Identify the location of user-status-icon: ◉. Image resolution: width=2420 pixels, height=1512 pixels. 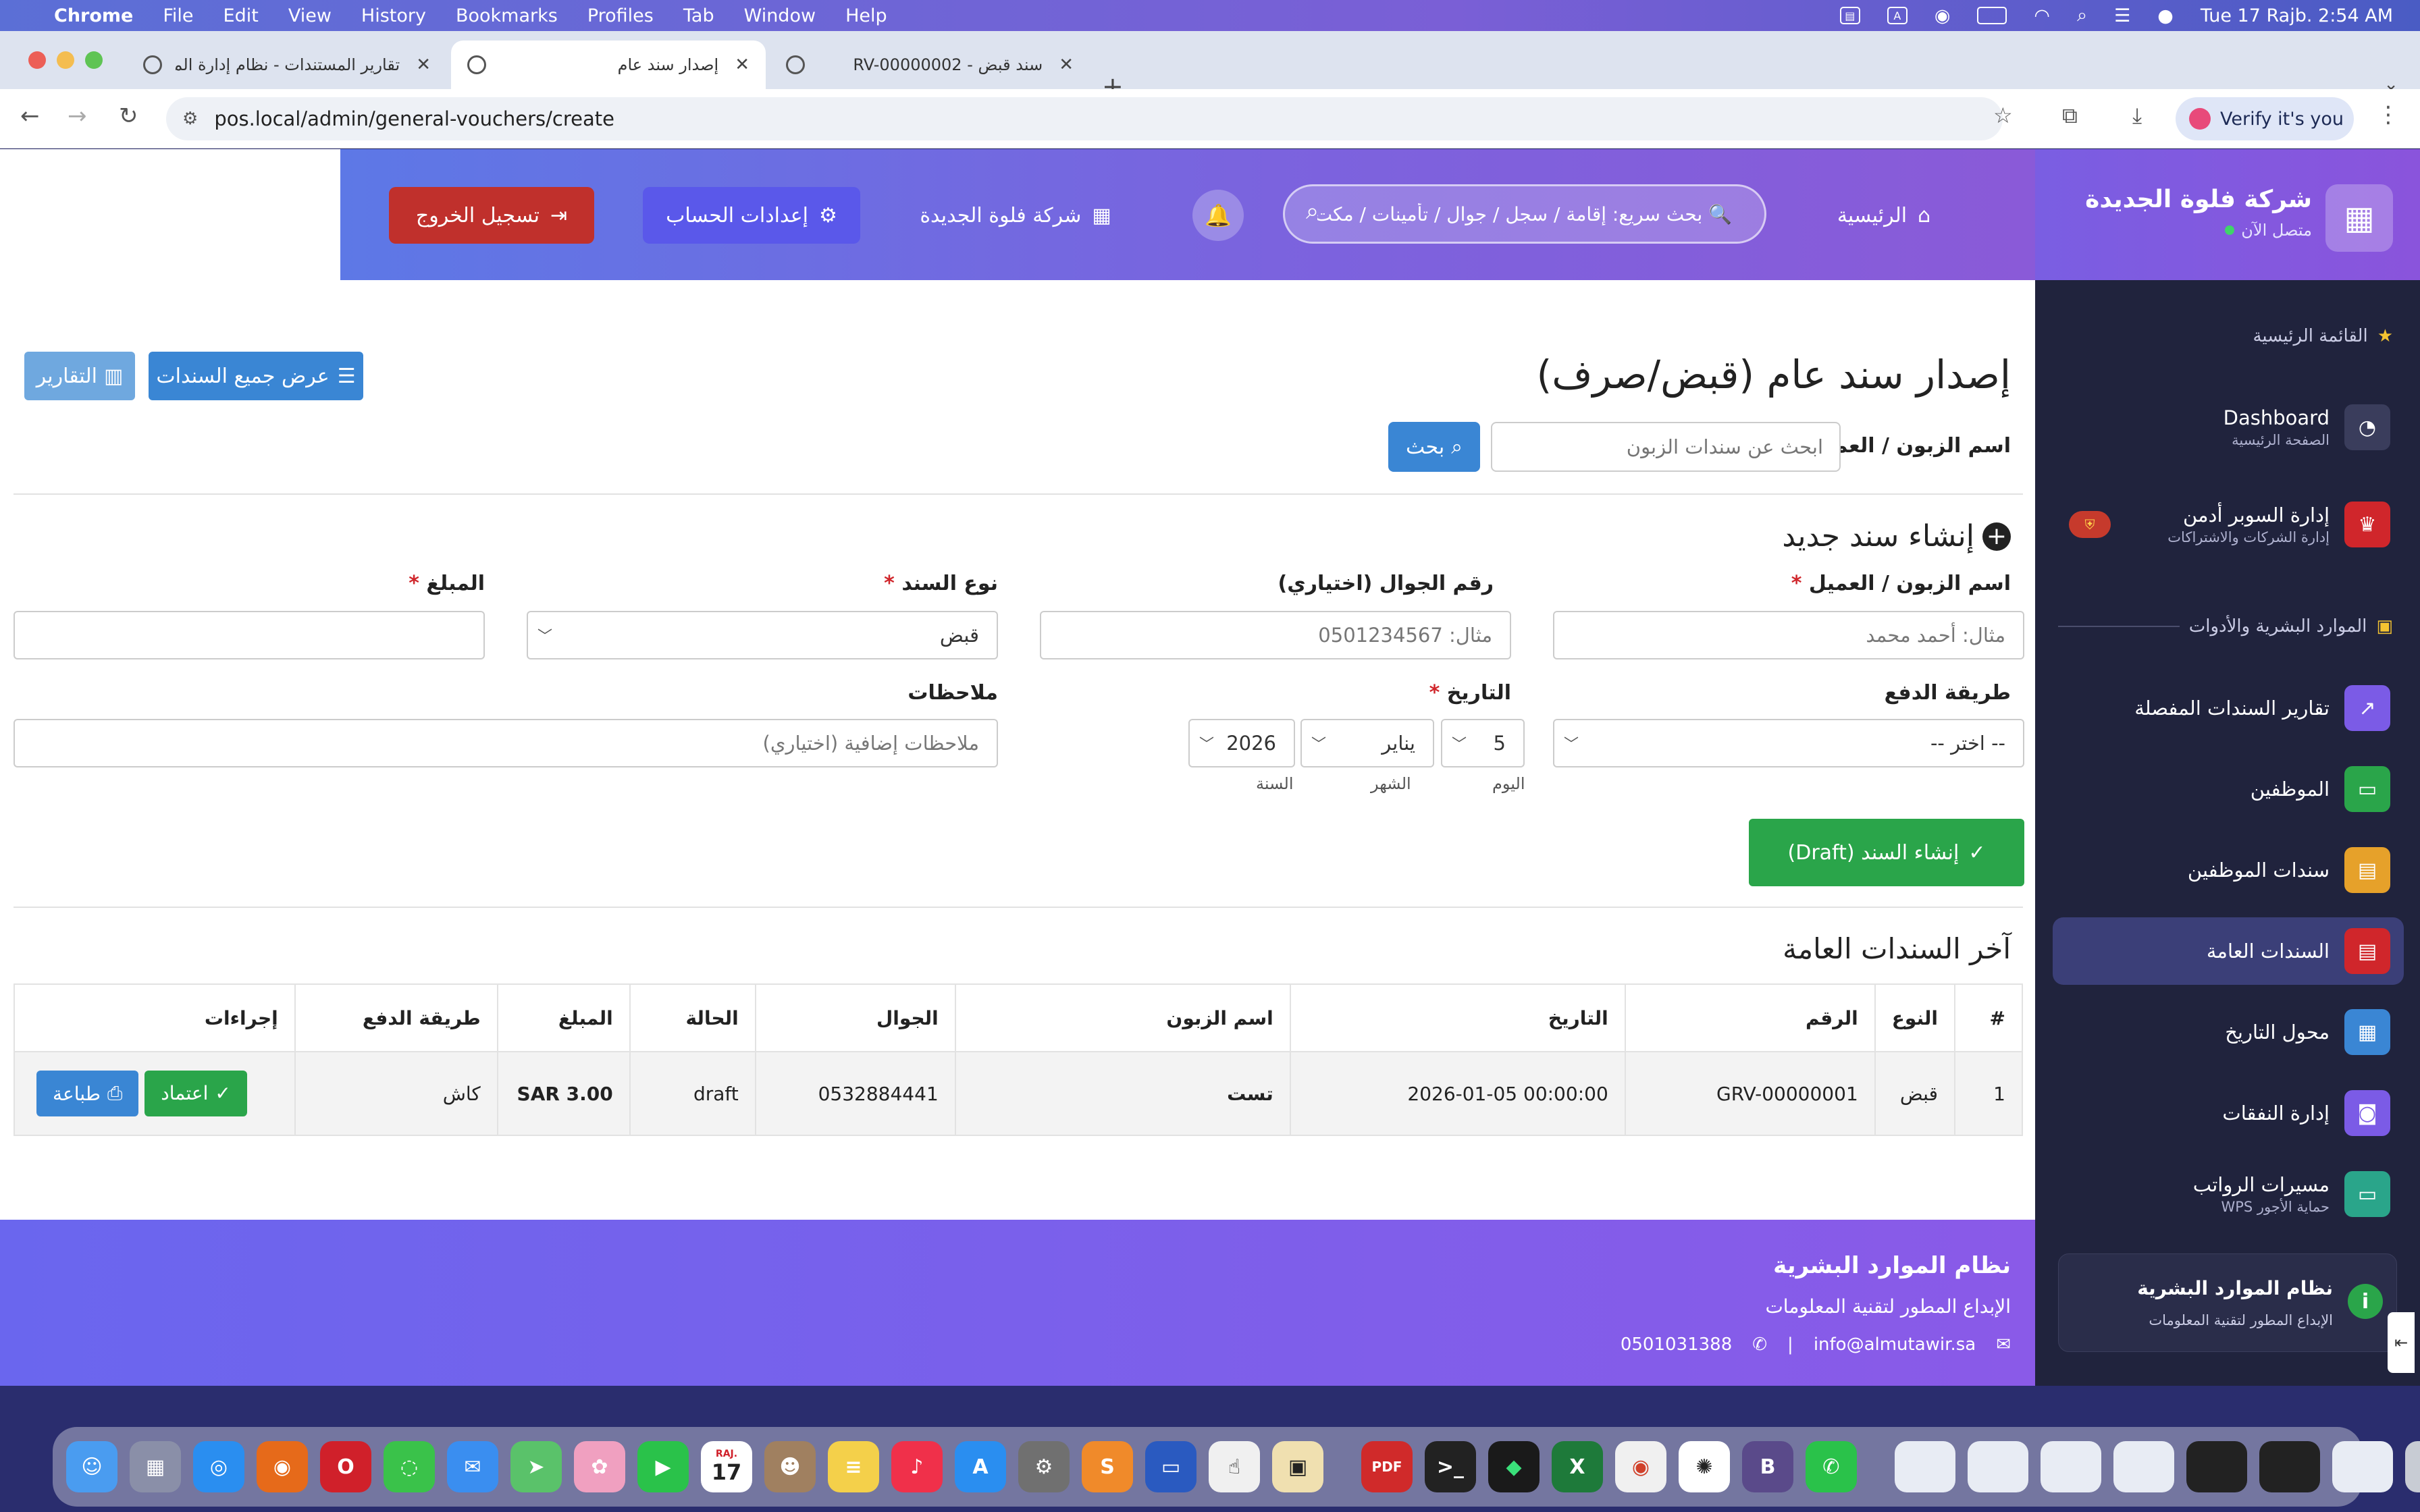
(1943, 15).